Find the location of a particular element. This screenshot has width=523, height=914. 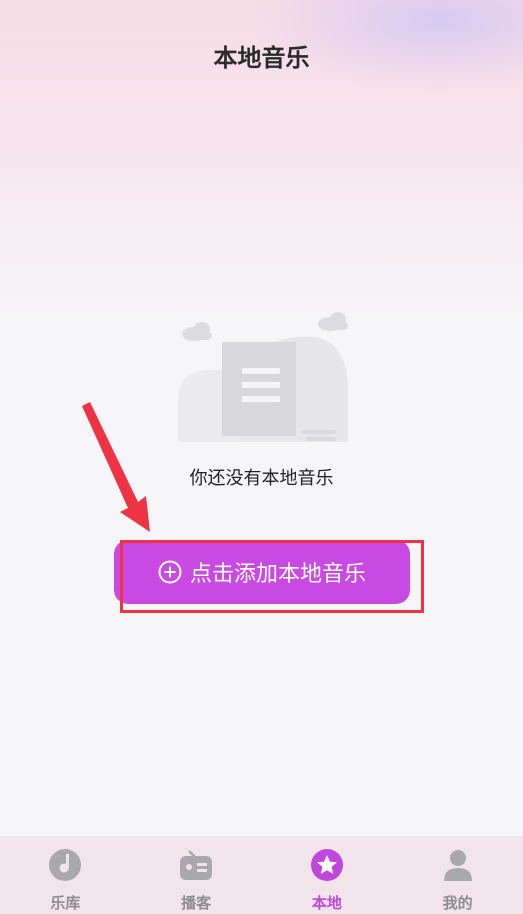

user-icon is located at coordinates (457, 865).